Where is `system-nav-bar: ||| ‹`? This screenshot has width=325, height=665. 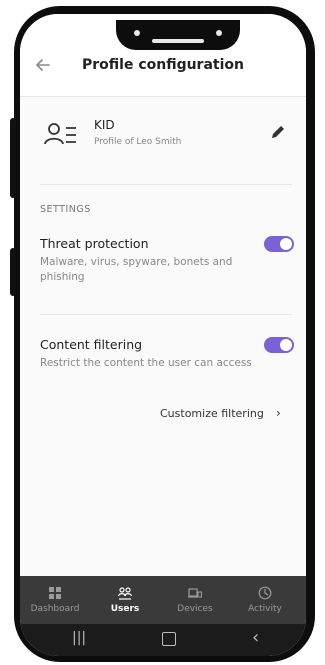 system-nav-bar: ||| ‹ is located at coordinates (163, 640).